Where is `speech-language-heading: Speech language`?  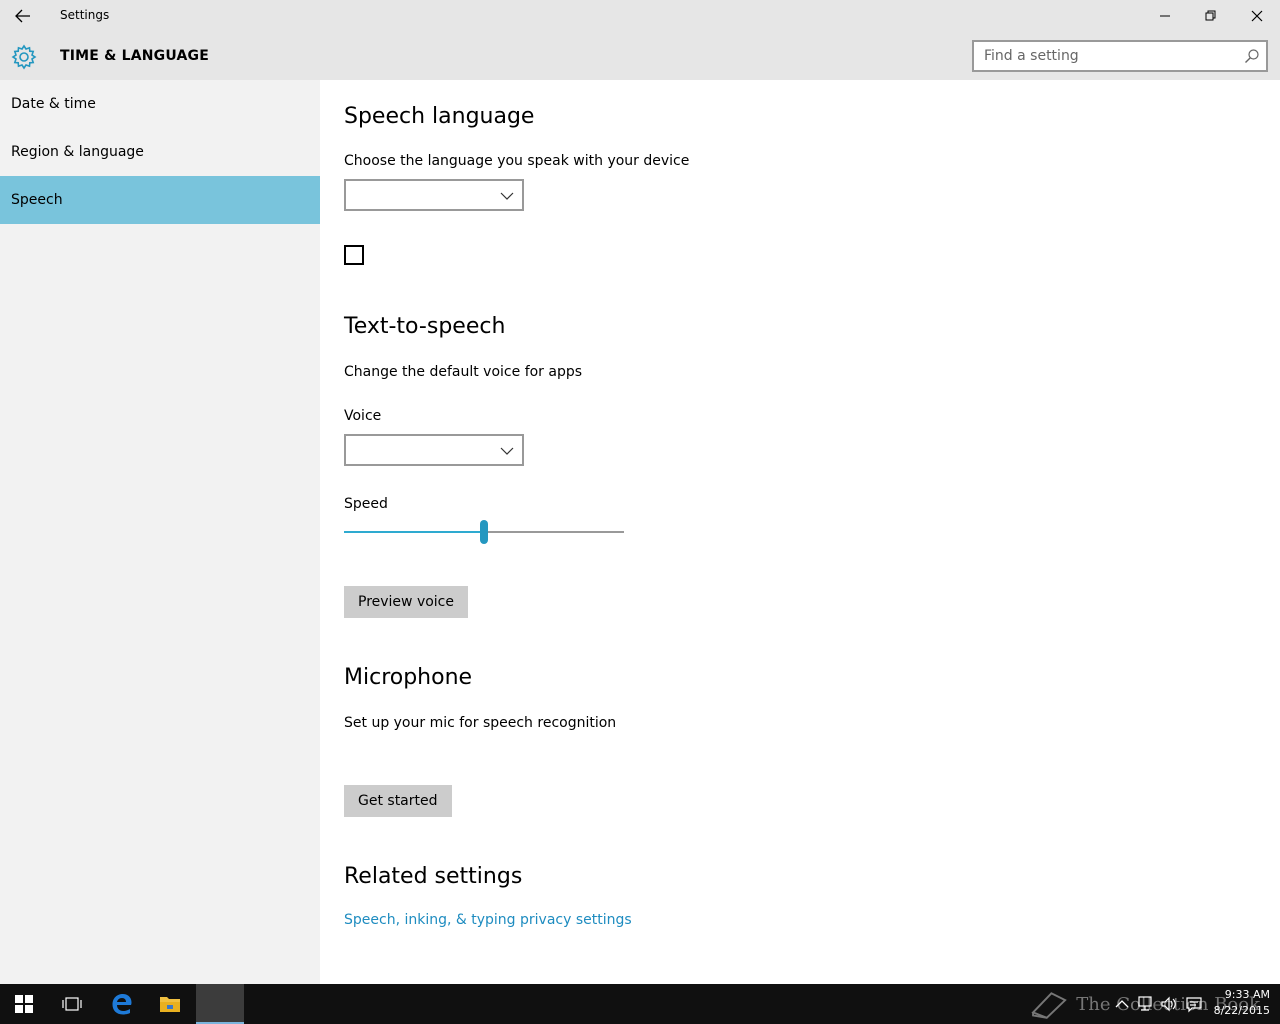
speech-language-heading: Speech language is located at coordinates (439, 116).